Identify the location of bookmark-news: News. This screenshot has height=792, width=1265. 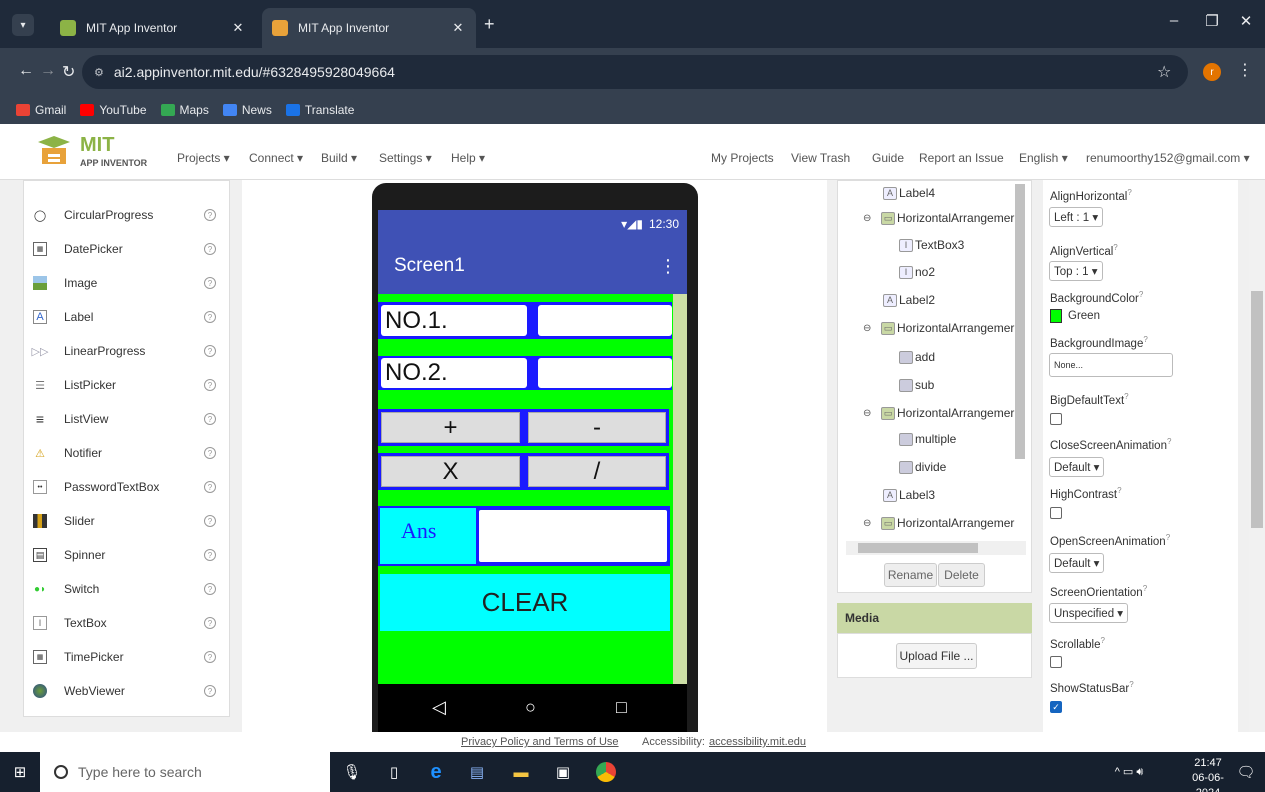
(247, 110).